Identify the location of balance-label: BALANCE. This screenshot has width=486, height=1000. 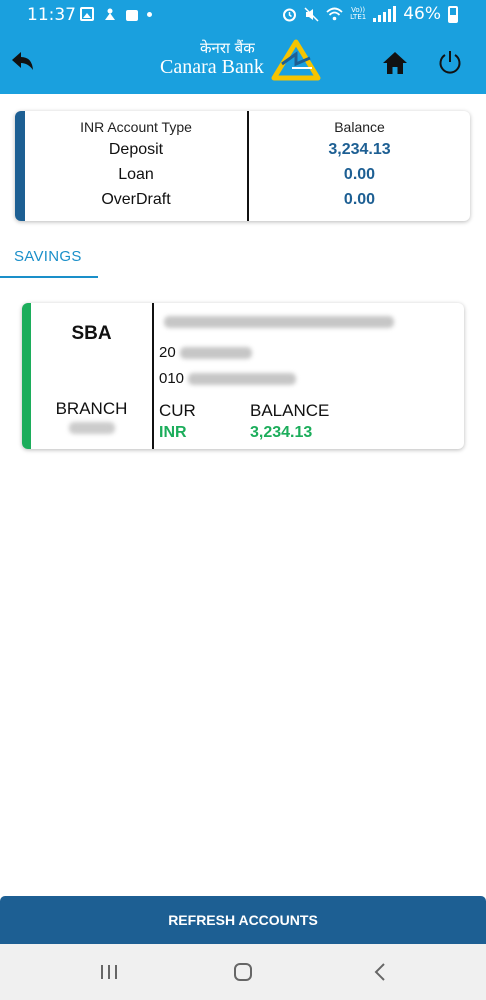
(290, 410).